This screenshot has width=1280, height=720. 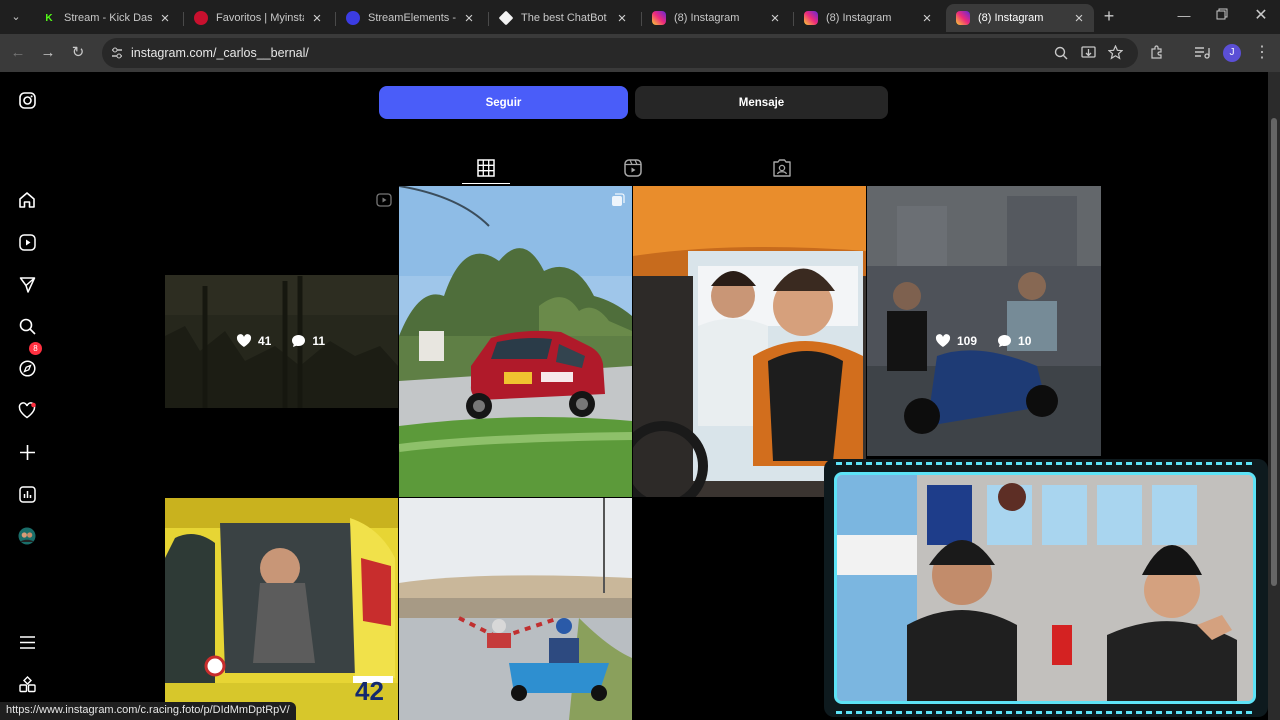 What do you see at coordinates (1184, 16) in the screenshot?
I see `minimize-window-icon: —` at bounding box center [1184, 16].